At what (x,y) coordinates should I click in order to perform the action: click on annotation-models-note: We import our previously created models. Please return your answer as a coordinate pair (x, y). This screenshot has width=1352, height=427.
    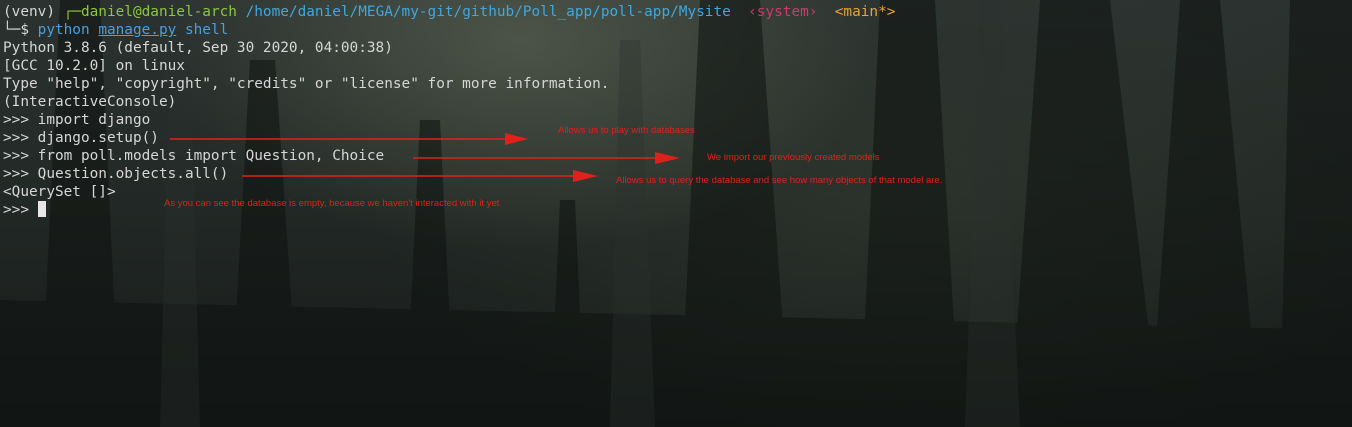
    Looking at the image, I should click on (793, 157).